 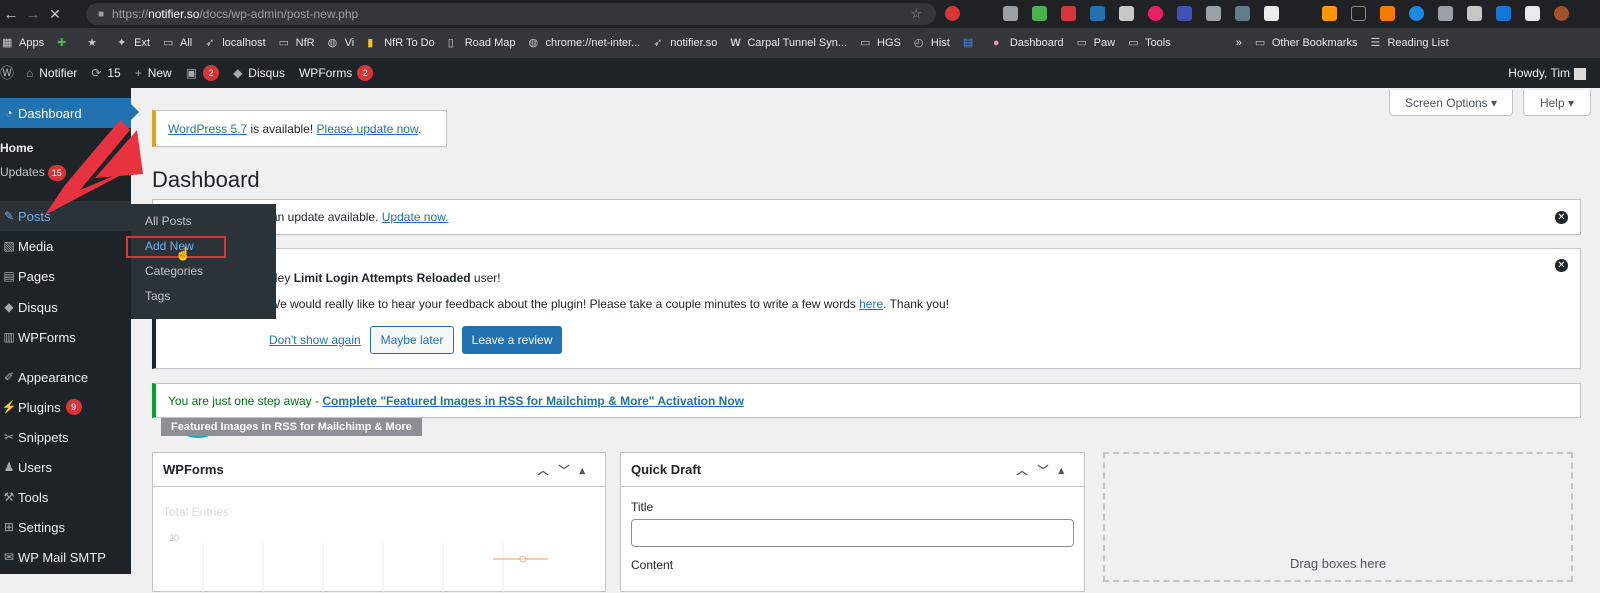 I want to click on help-button: Help ▾, so click(x=1557, y=103).